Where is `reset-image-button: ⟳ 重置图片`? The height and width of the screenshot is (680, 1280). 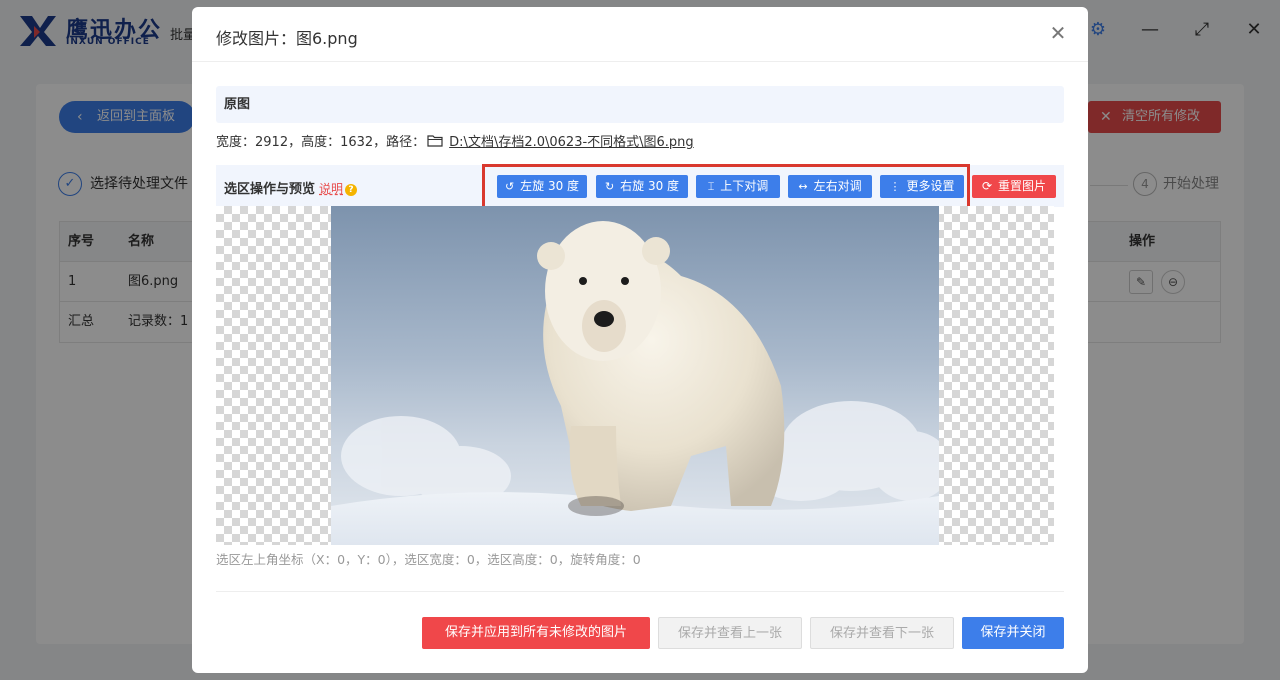 reset-image-button: ⟳ 重置图片 is located at coordinates (1014, 186).